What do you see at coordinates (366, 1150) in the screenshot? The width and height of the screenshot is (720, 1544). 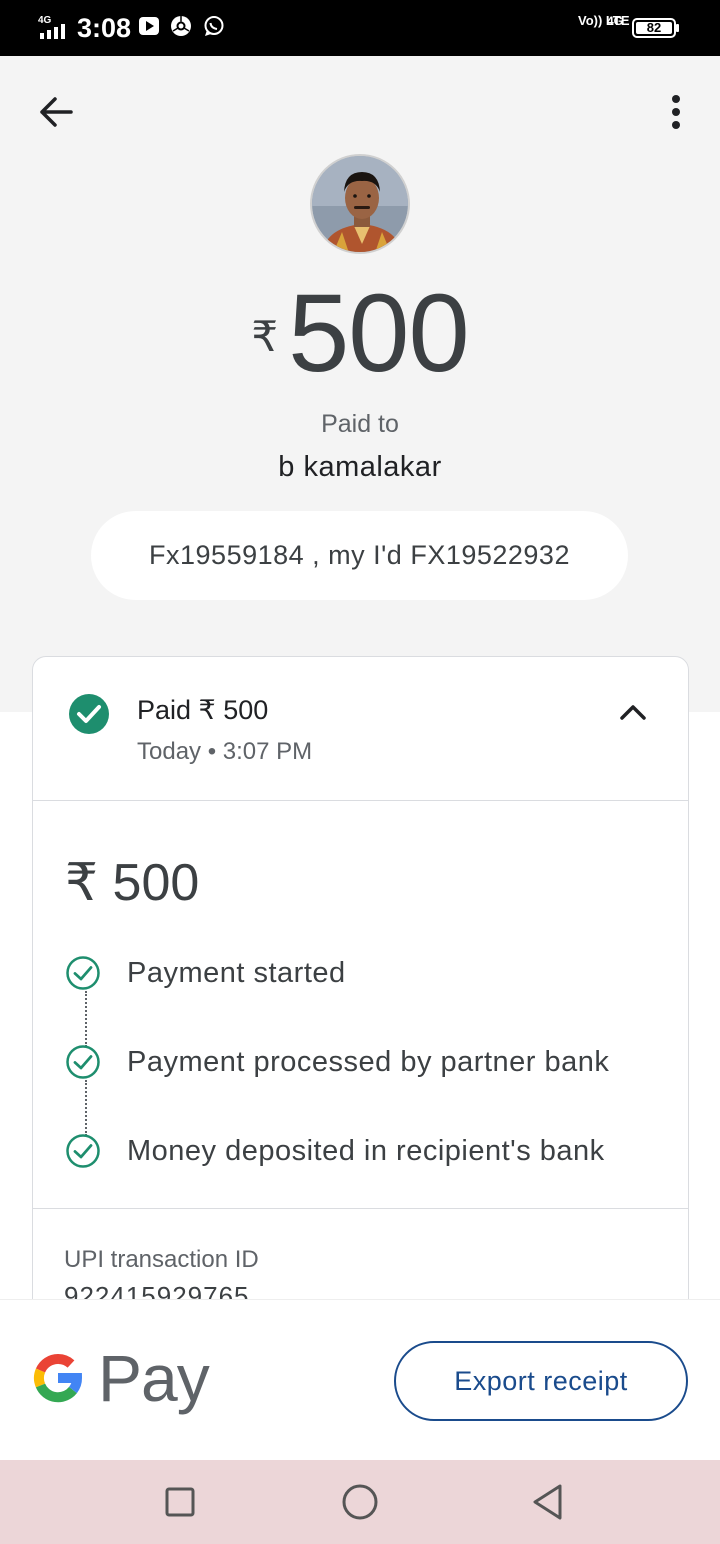 I see `step-label: Money deposited in recipient's bank` at bounding box center [366, 1150].